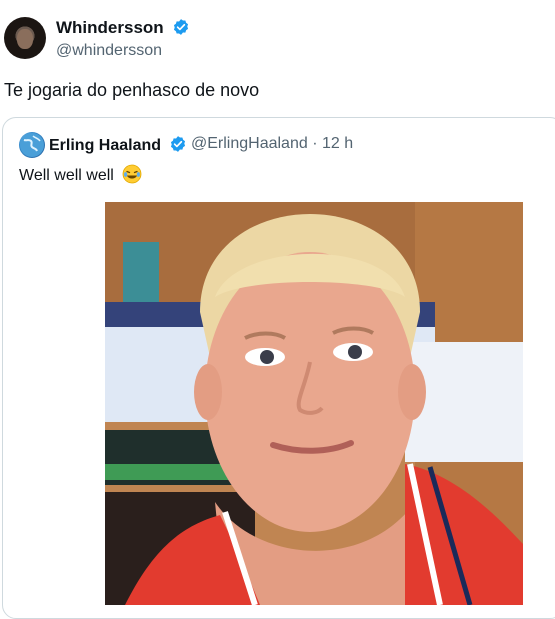  I want to click on tweet-text: Te jogaria do penhasco de novo, so click(132, 90).